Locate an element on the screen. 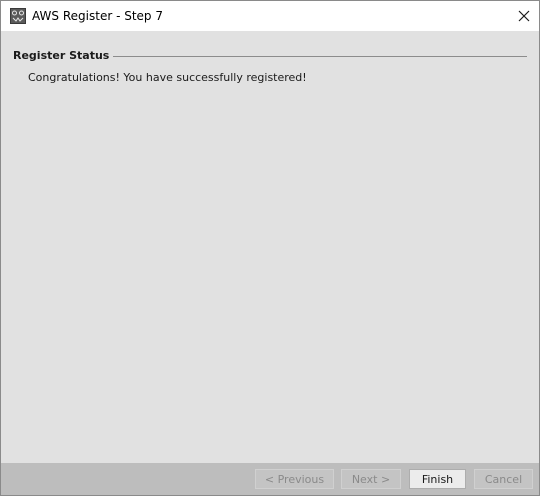 The height and width of the screenshot is (496, 540). close-button is located at coordinates (524, 16).